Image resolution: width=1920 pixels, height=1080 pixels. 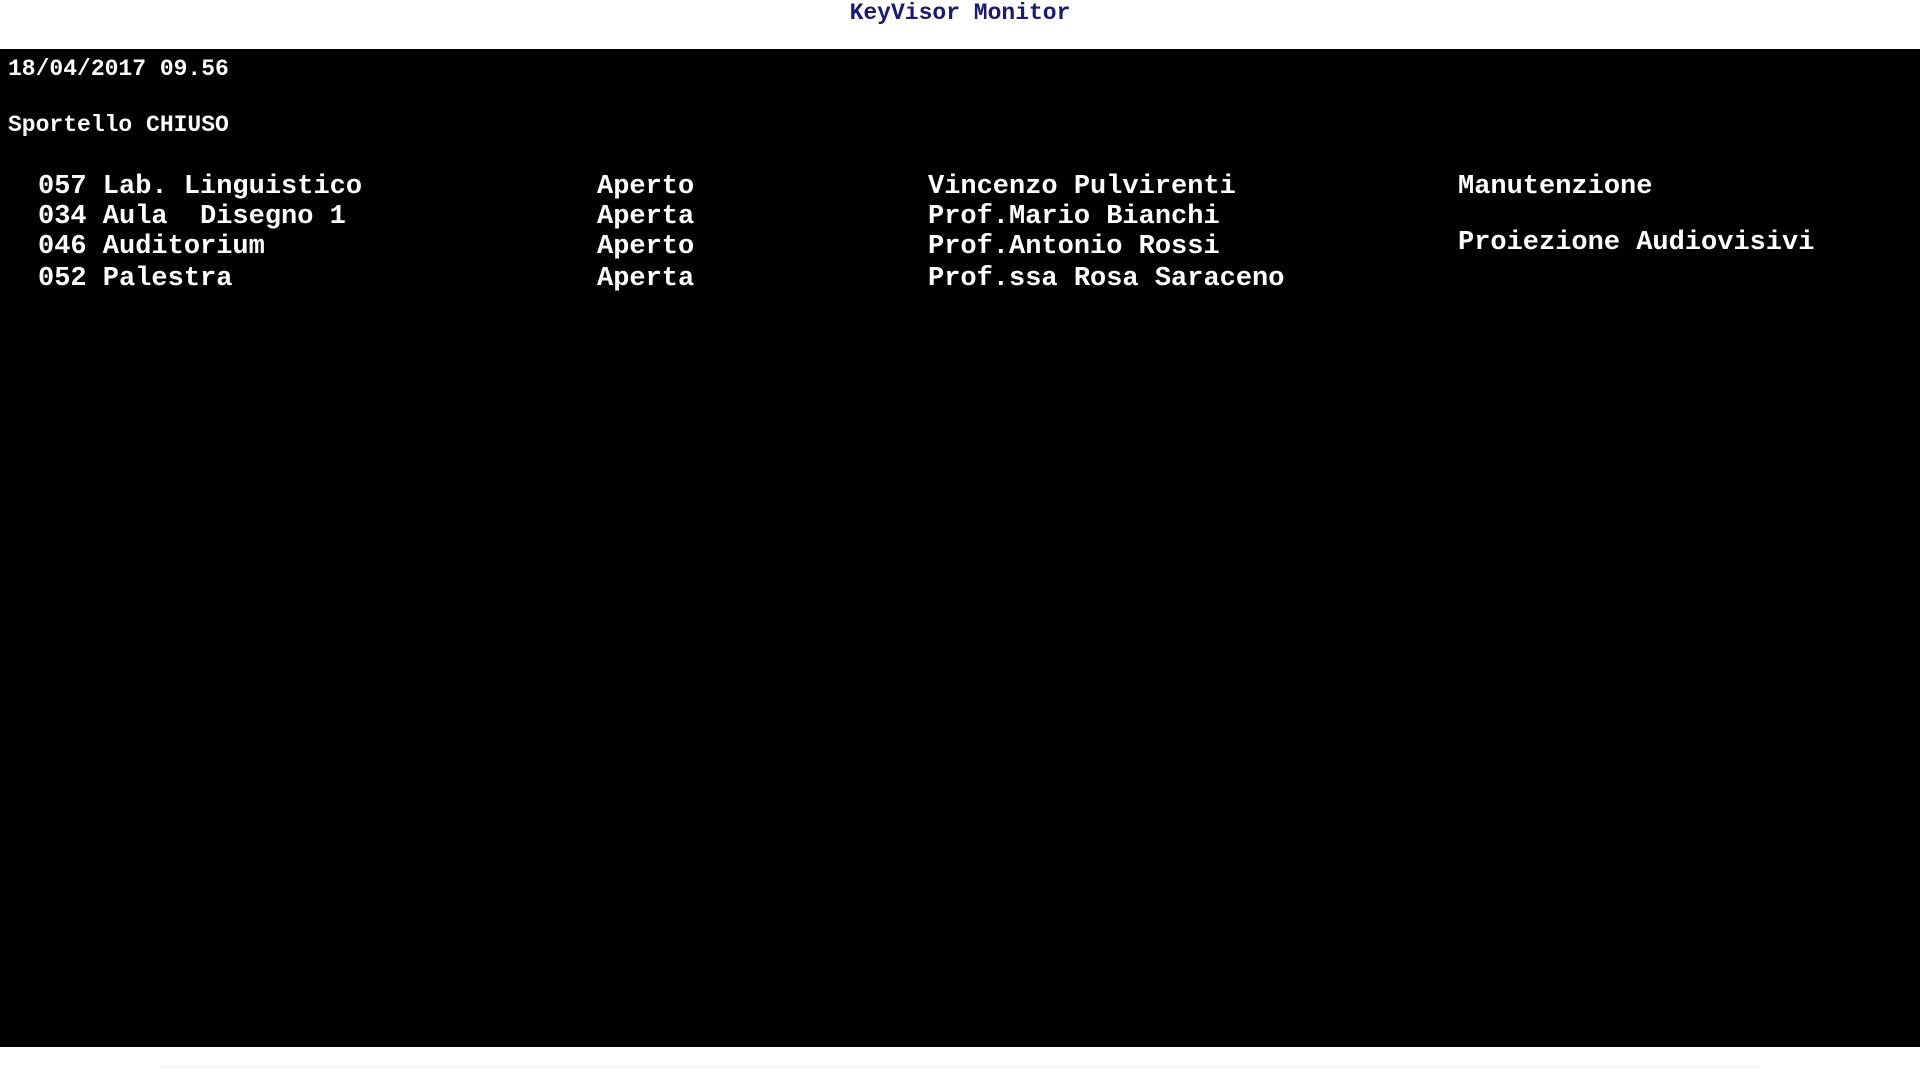 What do you see at coordinates (1082, 187) in the screenshot?
I see `room-person: Vincenzo Pulvirenti` at bounding box center [1082, 187].